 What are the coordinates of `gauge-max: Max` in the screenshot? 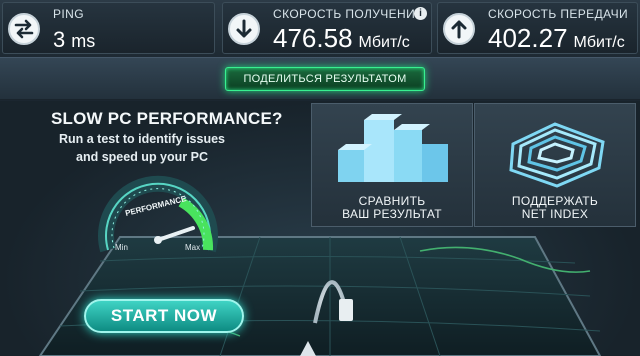 It's located at (192, 247).